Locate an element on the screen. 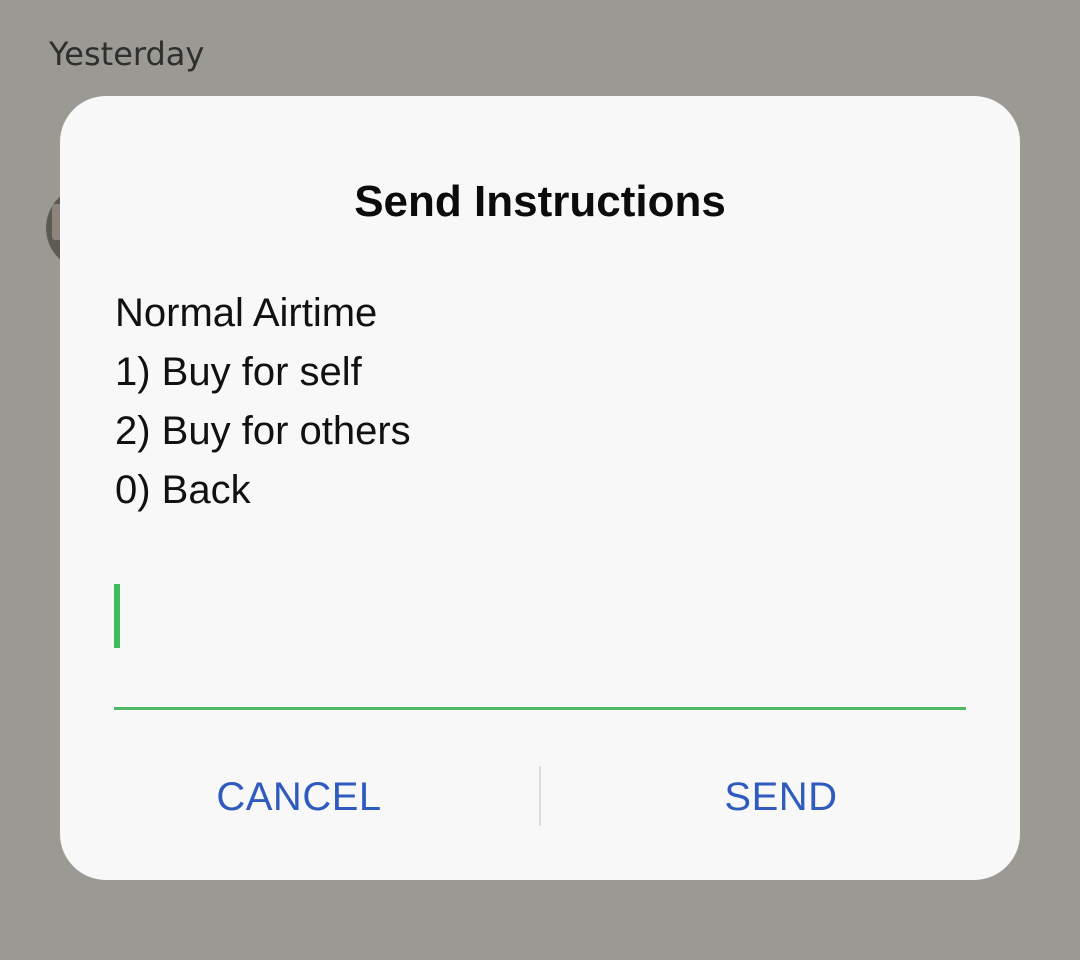  buttons-divider is located at coordinates (540, 796).